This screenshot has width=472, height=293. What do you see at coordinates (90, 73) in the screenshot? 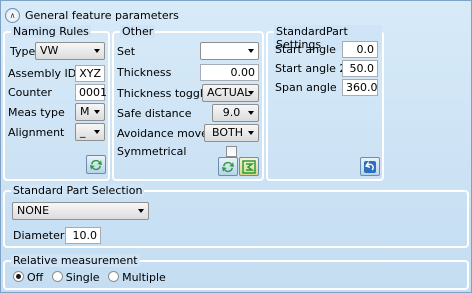
I see `assembly-id-input: XYZ` at bounding box center [90, 73].